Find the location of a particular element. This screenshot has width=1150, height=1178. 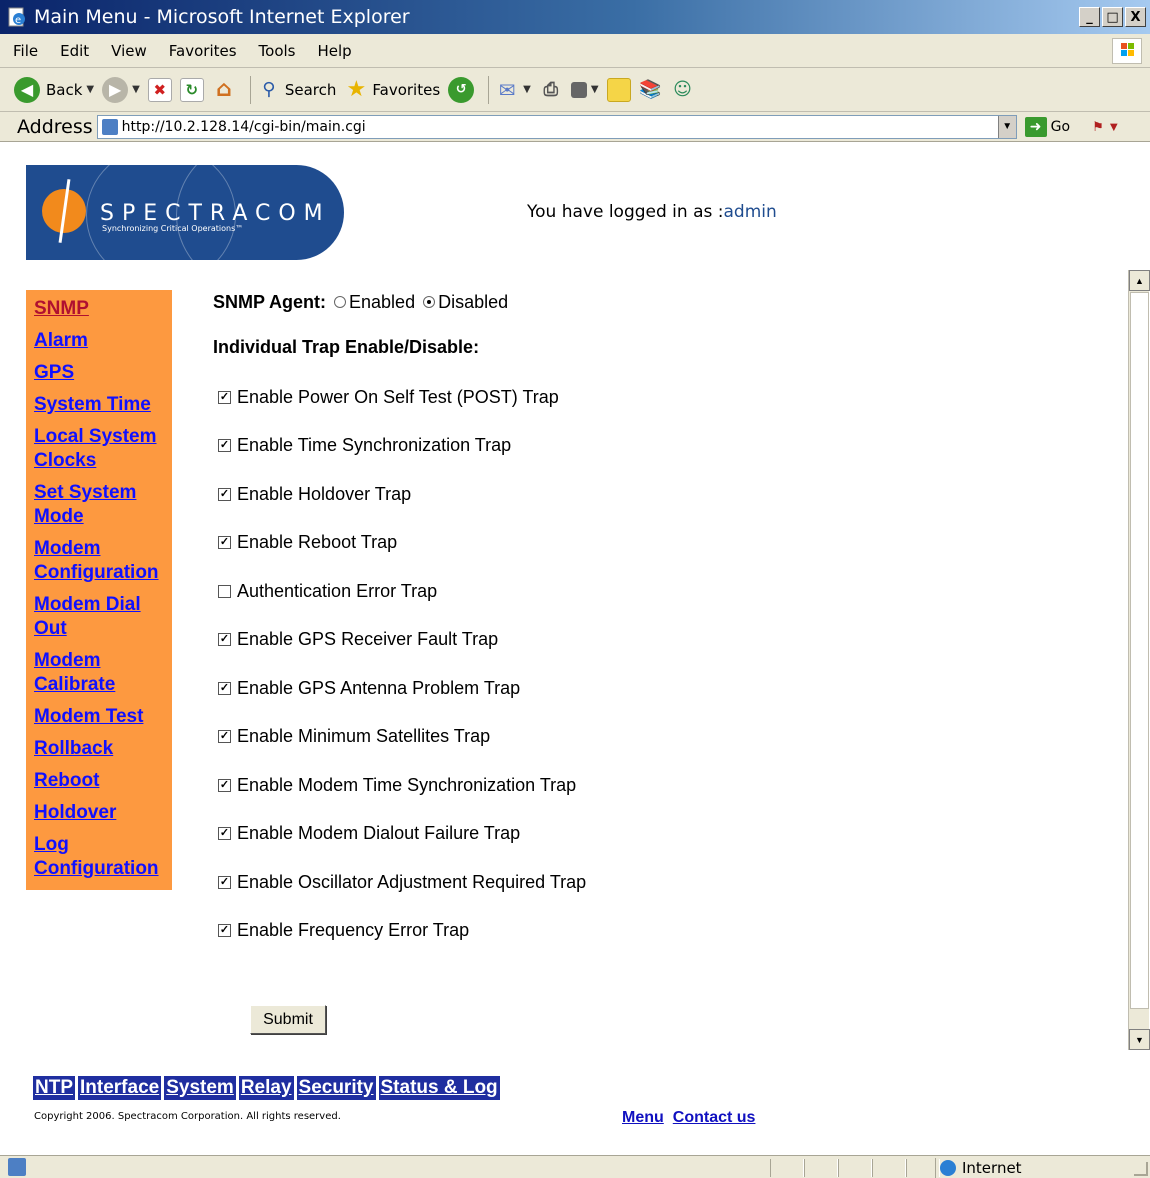

svg-text: e is located at coordinates (18, 20).